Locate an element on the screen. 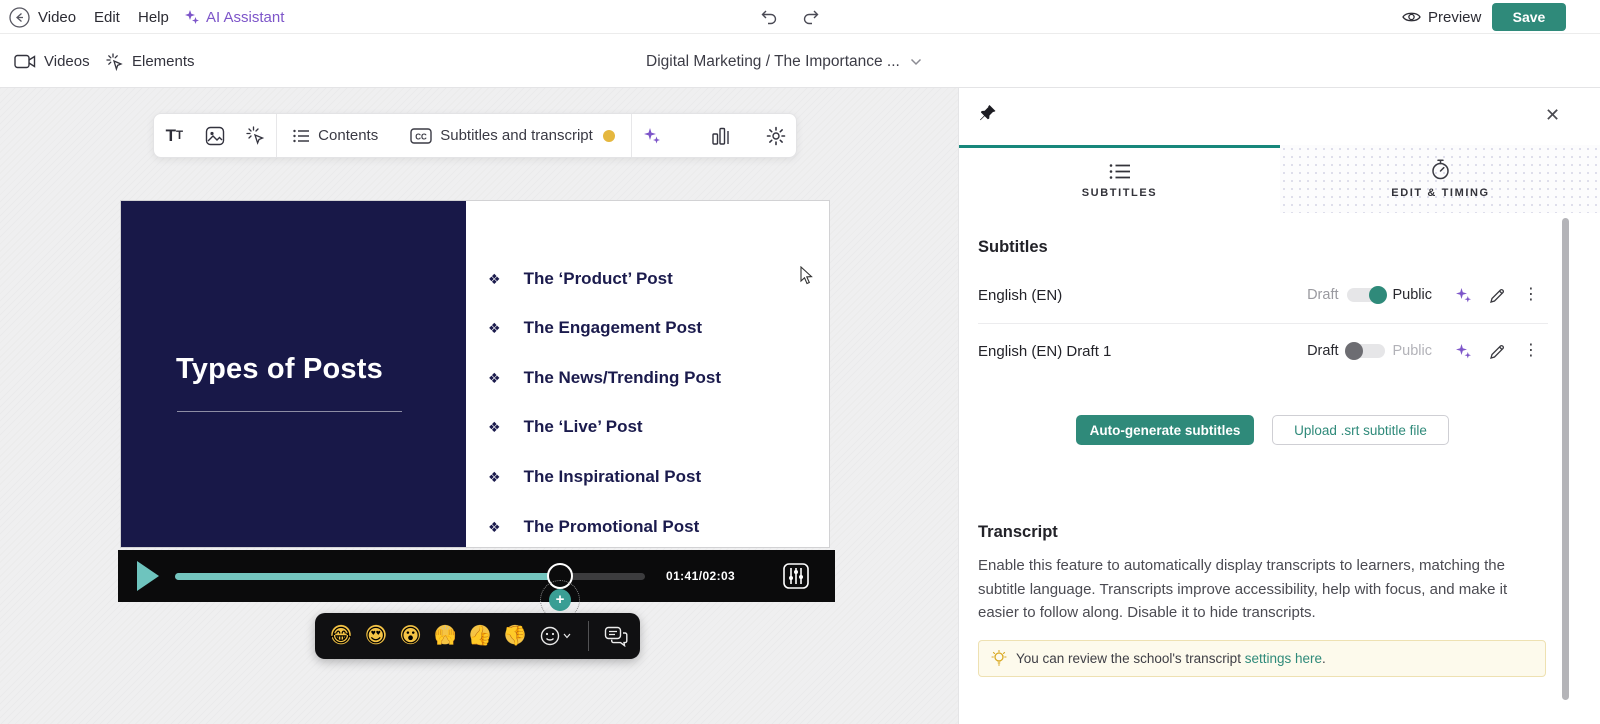 The width and height of the screenshot is (1600, 724). ai-assistant-button: AI Assistant is located at coordinates (234, 17).